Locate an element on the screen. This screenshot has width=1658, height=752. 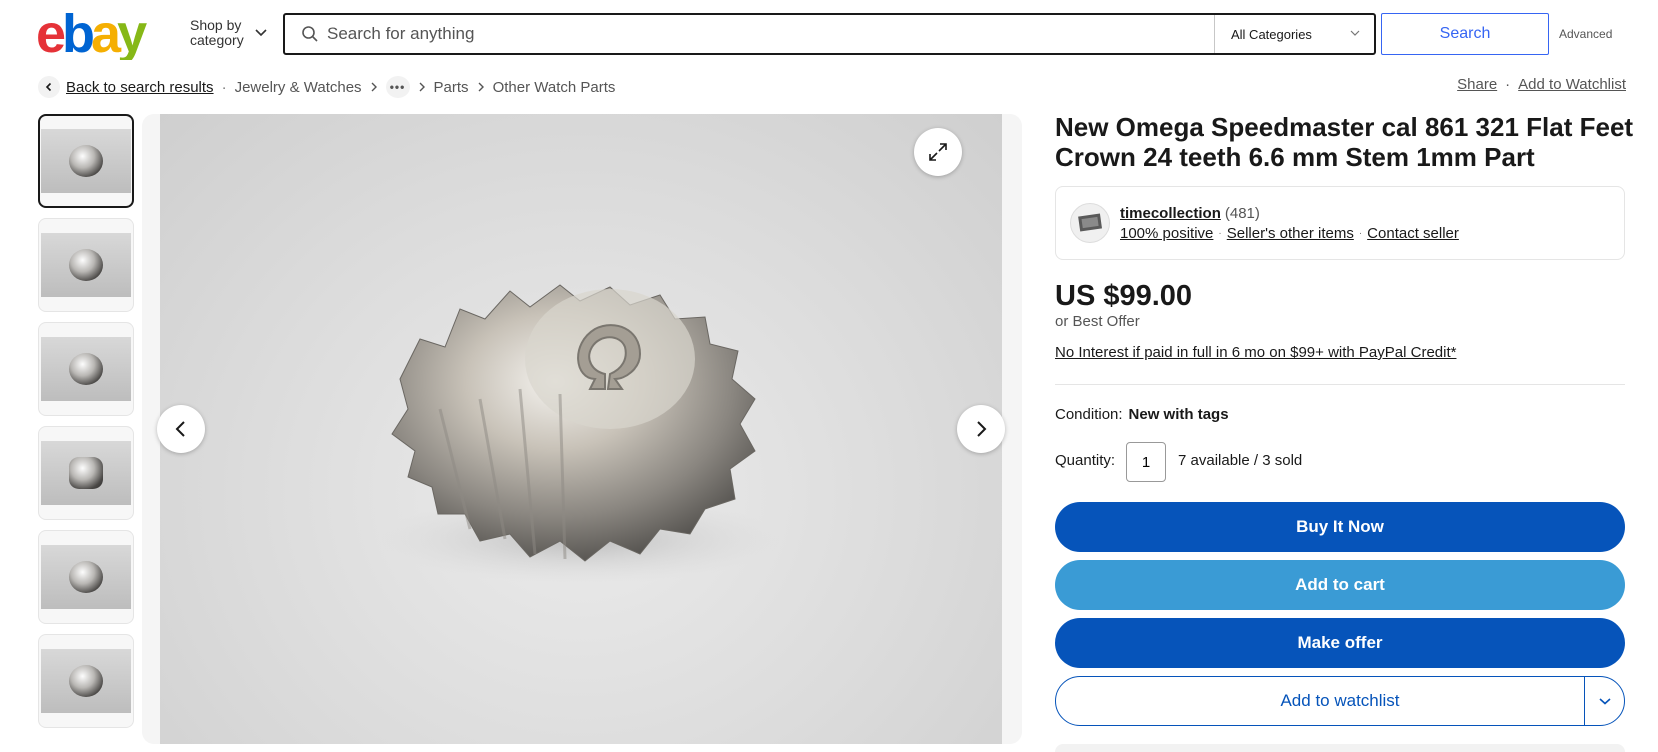
back-arrow-icon is located at coordinates (49, 87).